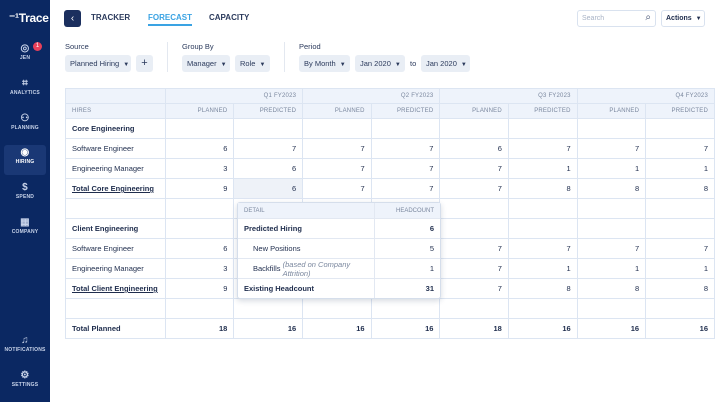 The height and width of the screenshot is (402, 715). What do you see at coordinates (144, 63) in the screenshot?
I see `add-source-button: +` at bounding box center [144, 63].